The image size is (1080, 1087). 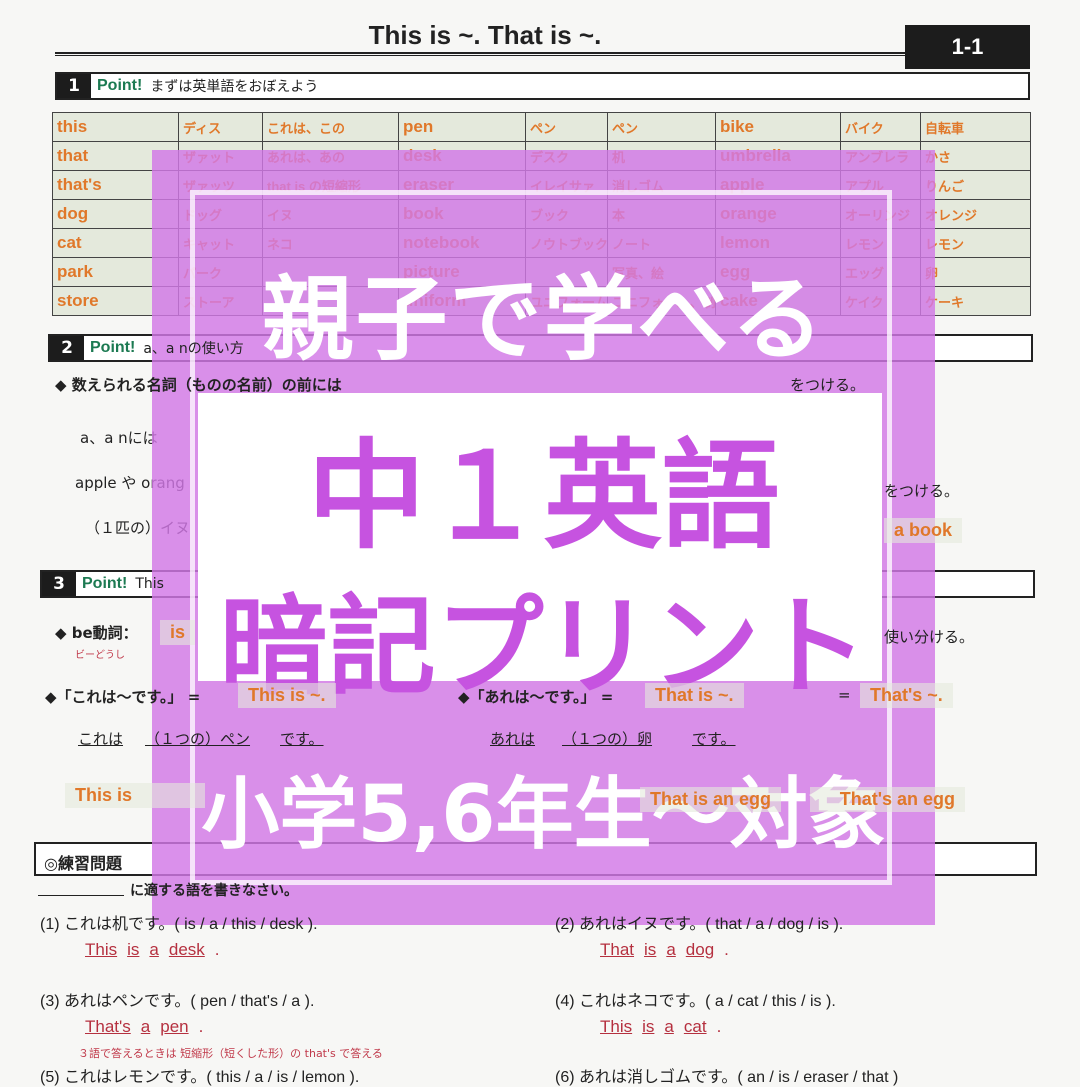 What do you see at coordinates (214, 891) in the screenshot?
I see `practice-instruction: に適する語を書きなさい。` at bounding box center [214, 891].